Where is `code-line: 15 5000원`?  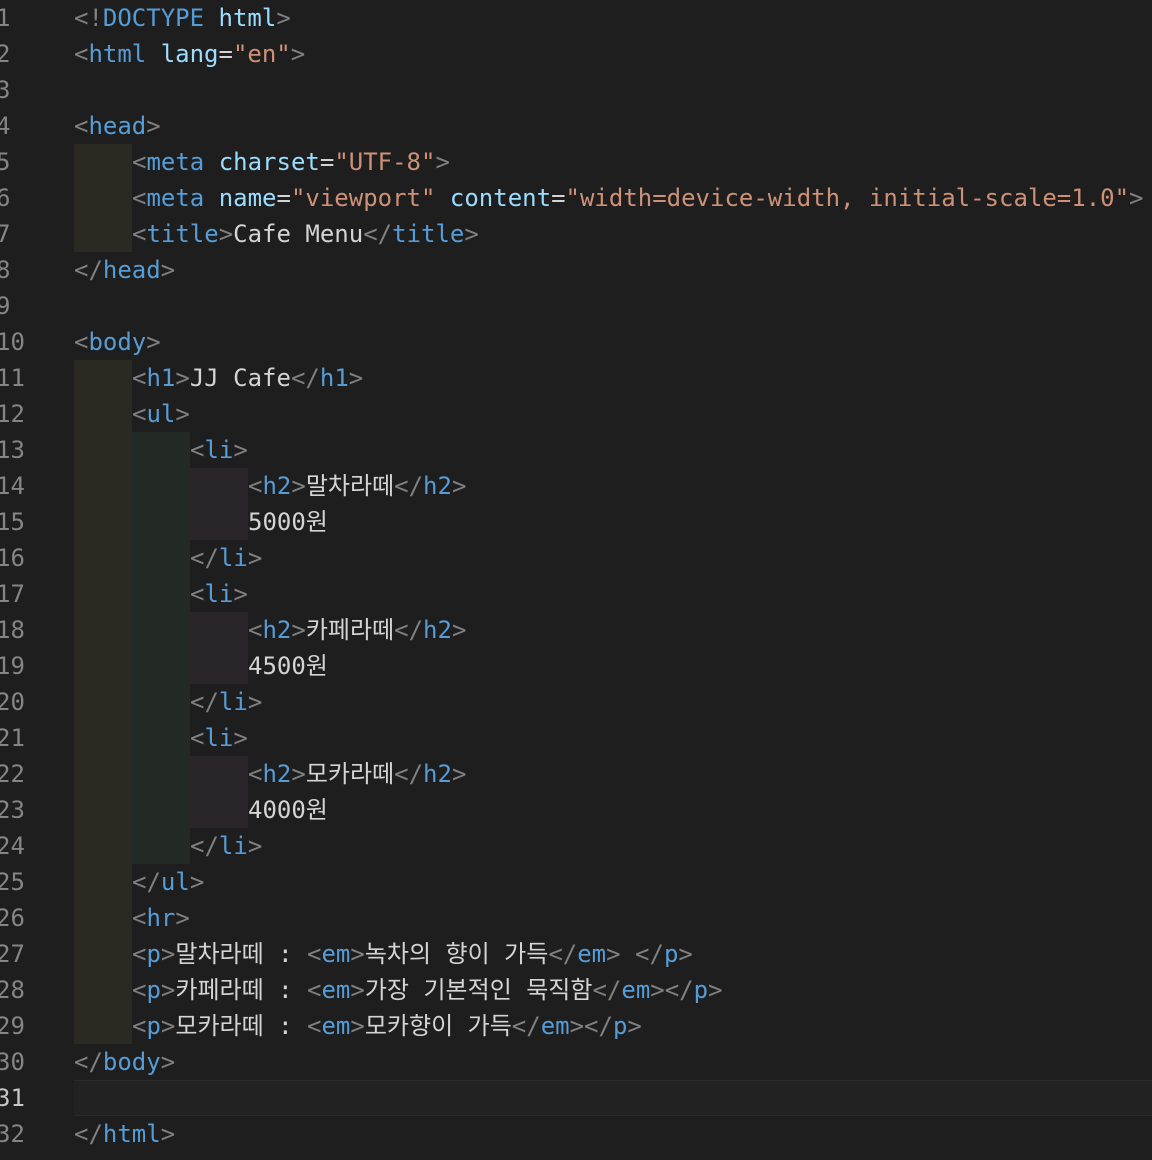
code-line: 15 5000원 is located at coordinates (576, 522).